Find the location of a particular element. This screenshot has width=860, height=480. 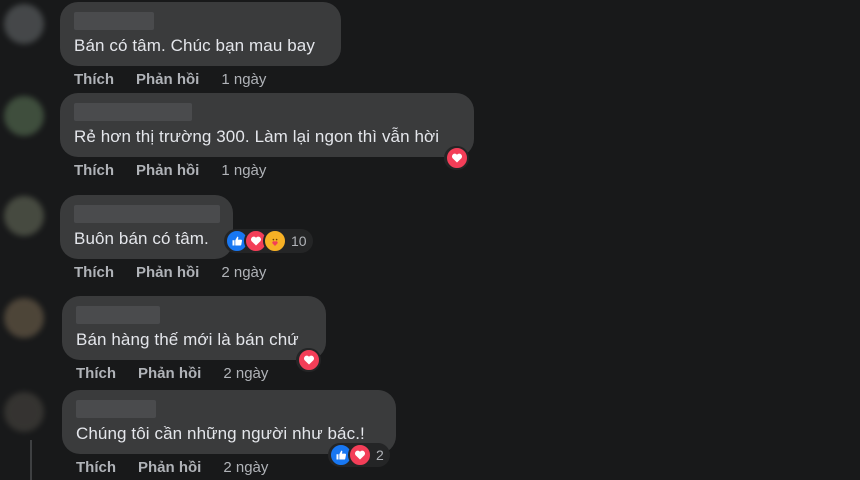

reaction-summary: 2 is located at coordinates (359, 455).